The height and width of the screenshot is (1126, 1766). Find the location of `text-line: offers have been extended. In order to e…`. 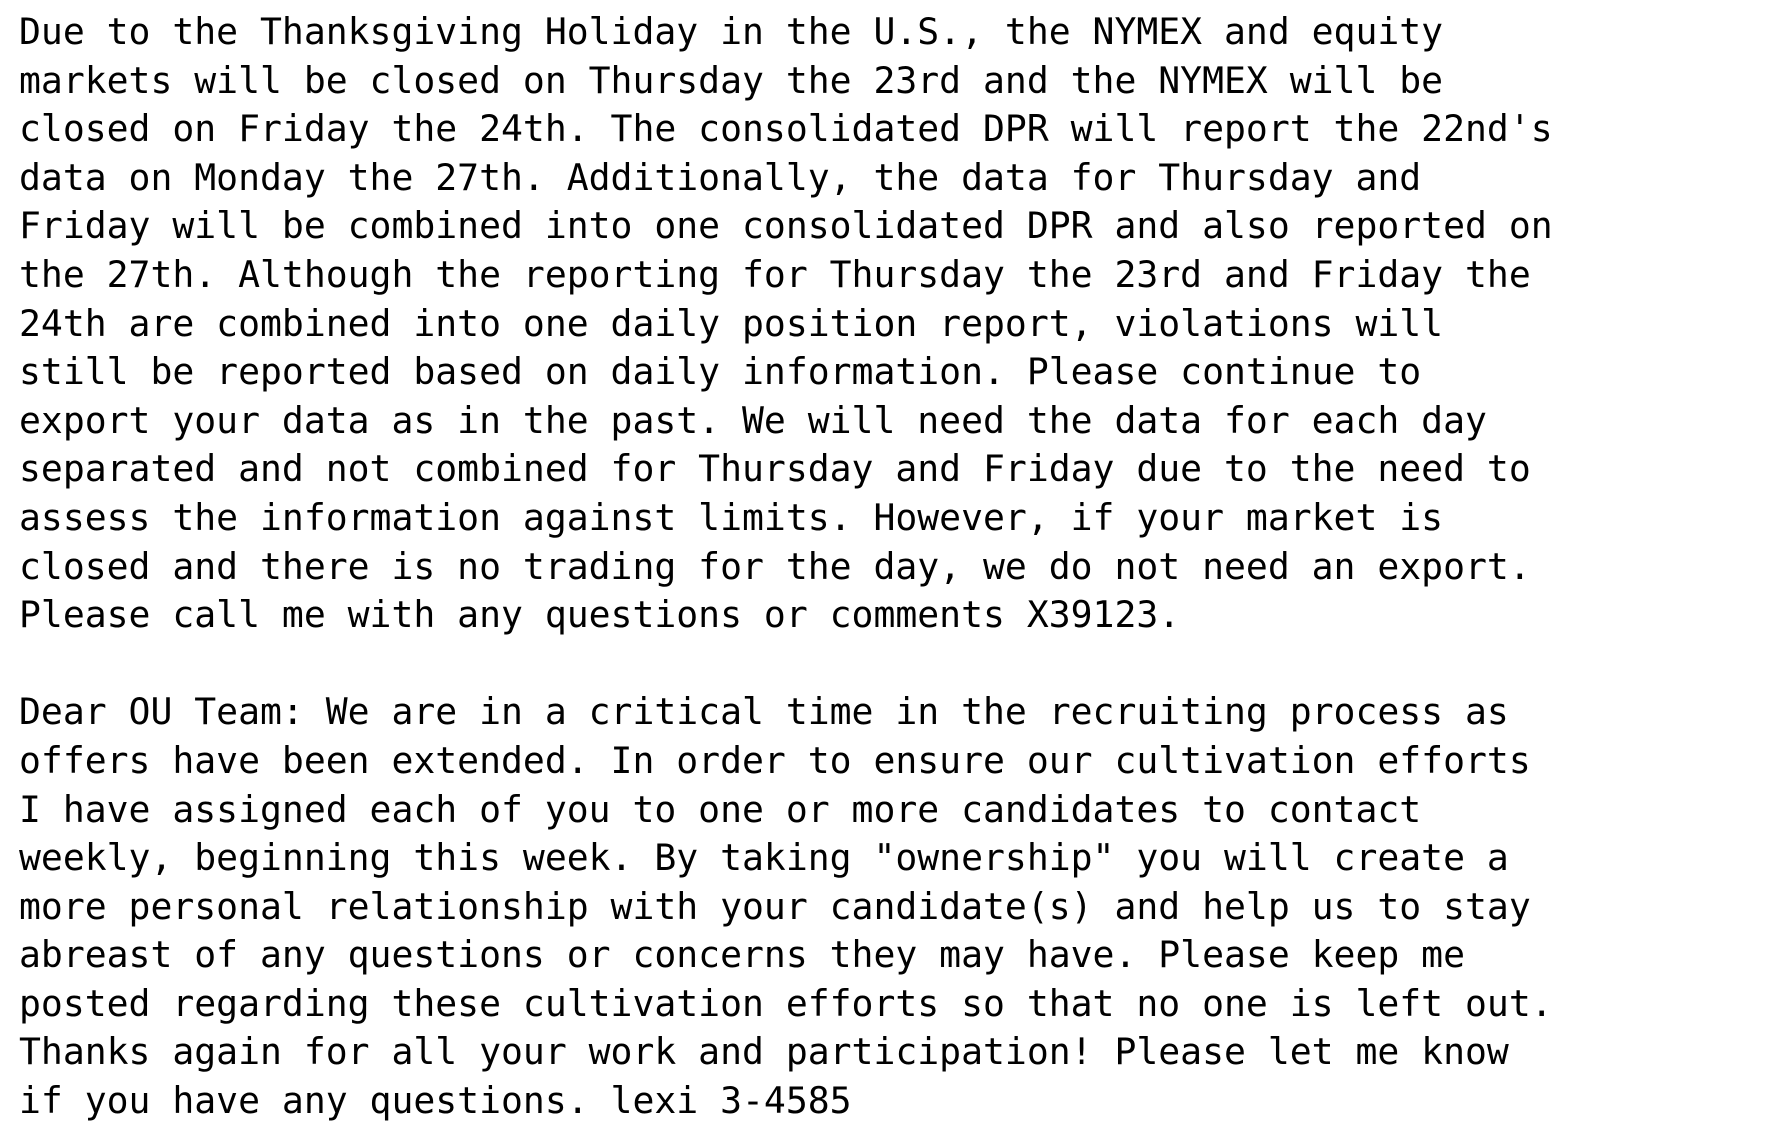

text-line: offers have been extended. In order to e… is located at coordinates (775, 760).